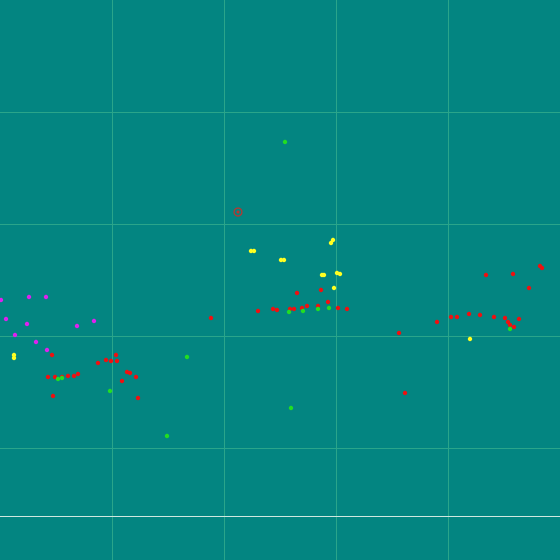 This screenshot has width=560, height=560. What do you see at coordinates (238, 212) in the screenshot?
I see `target-dot-icon` at bounding box center [238, 212].